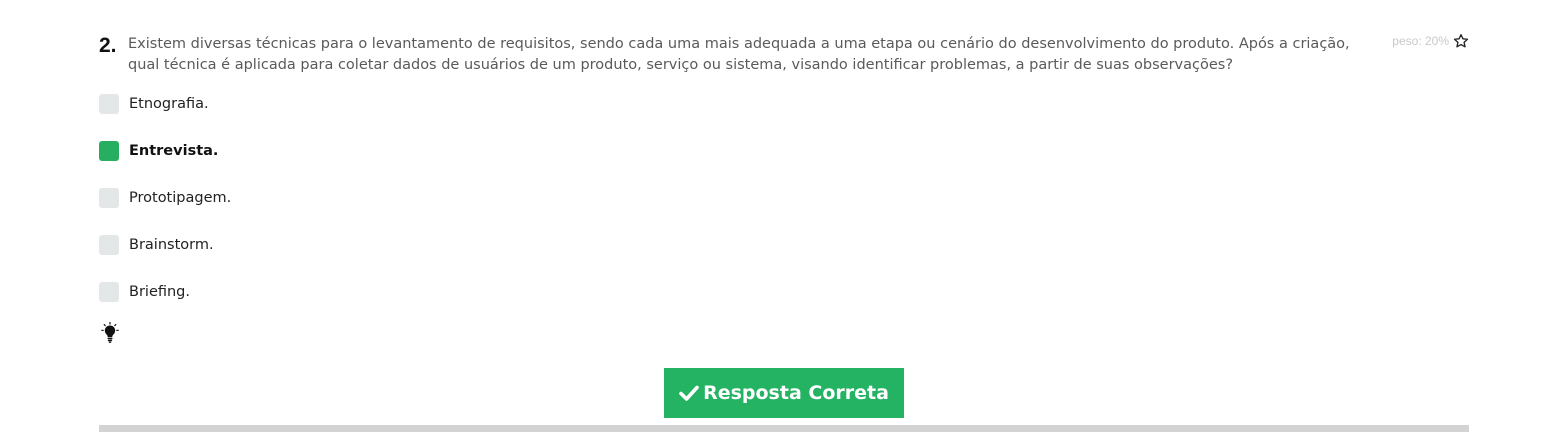 Image resolution: width=1541 pixels, height=432 pixels. I want to click on check-icon, so click(691, 393).